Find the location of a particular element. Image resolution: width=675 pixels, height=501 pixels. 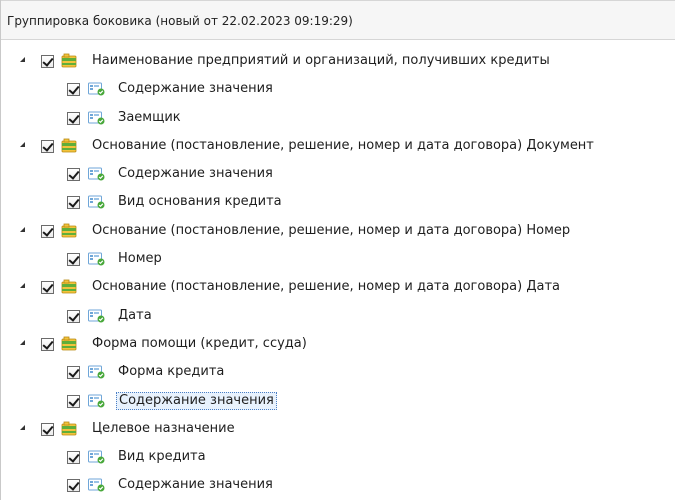

tree-field-label: Заемщик is located at coordinates (149, 117).